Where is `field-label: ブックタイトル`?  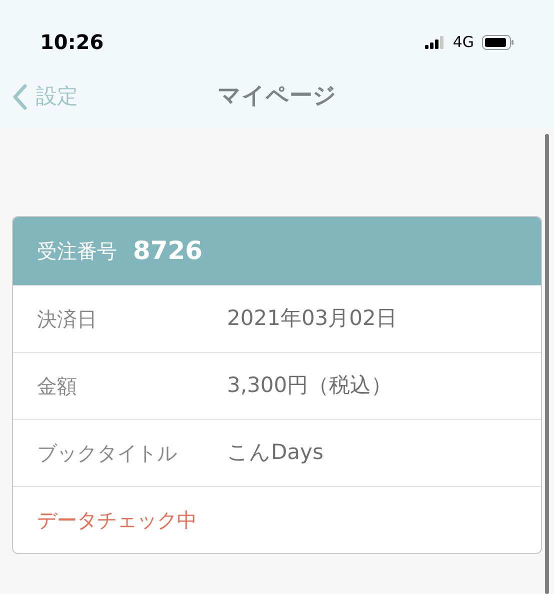 field-label: ブックタイトル is located at coordinates (107, 453).